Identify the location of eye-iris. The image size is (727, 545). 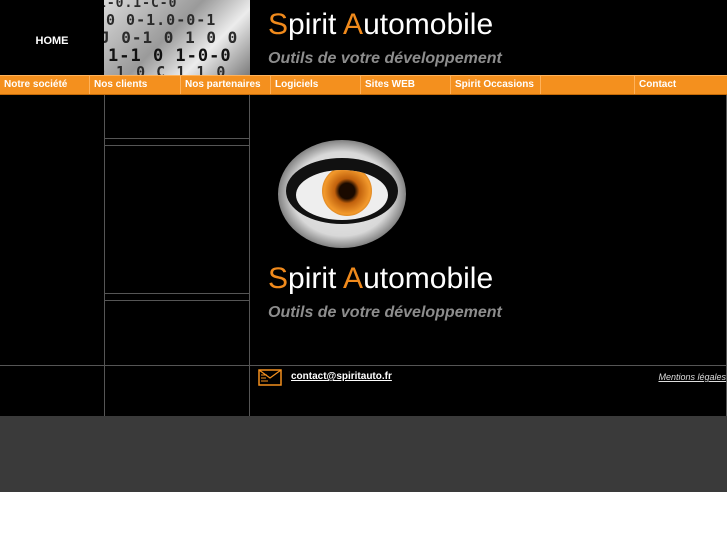
(347, 193).